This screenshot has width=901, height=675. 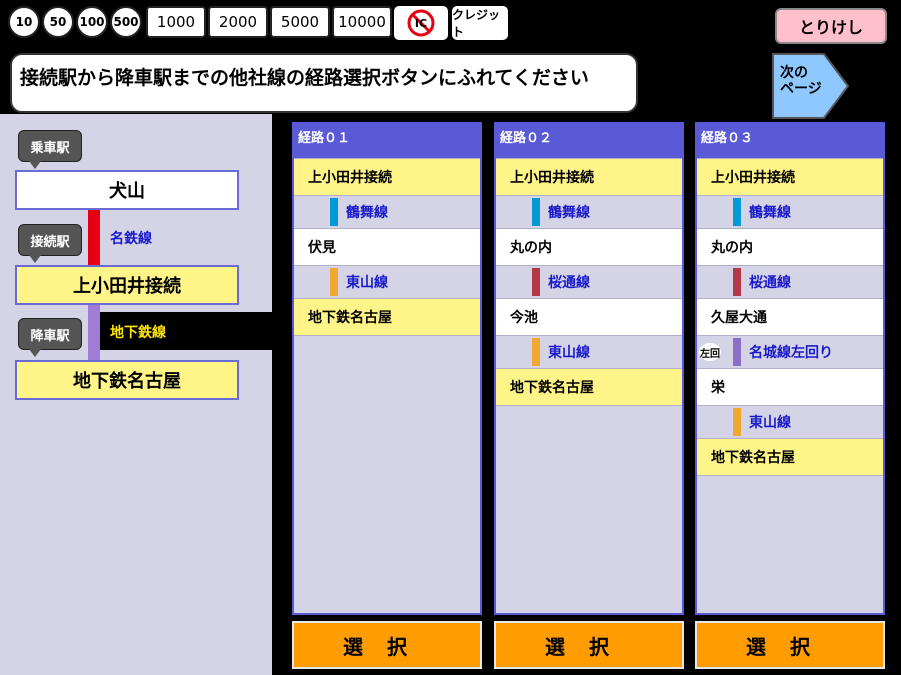 I want to click on route-title: 経路０２, so click(x=589, y=141).